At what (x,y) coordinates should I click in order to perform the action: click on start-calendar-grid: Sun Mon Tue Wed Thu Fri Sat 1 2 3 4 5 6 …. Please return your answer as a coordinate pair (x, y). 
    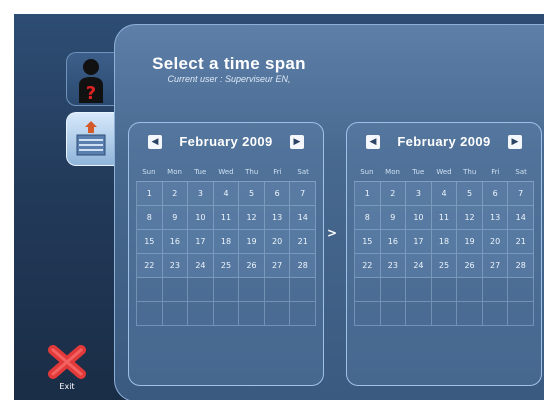
    Looking at the image, I should click on (226, 244).